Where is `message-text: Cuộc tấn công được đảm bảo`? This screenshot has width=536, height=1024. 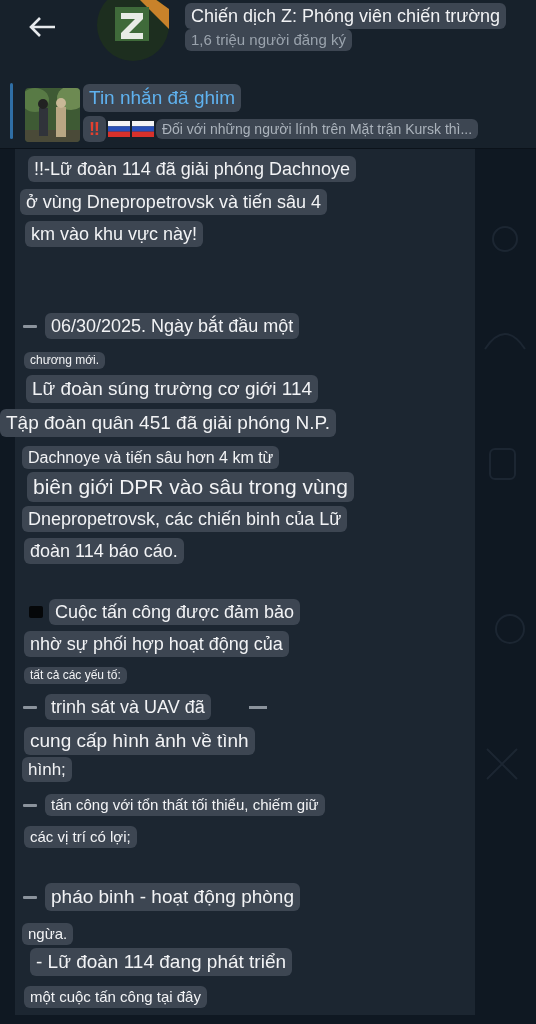 message-text: Cuộc tấn công được đảm bảo is located at coordinates (174, 612).